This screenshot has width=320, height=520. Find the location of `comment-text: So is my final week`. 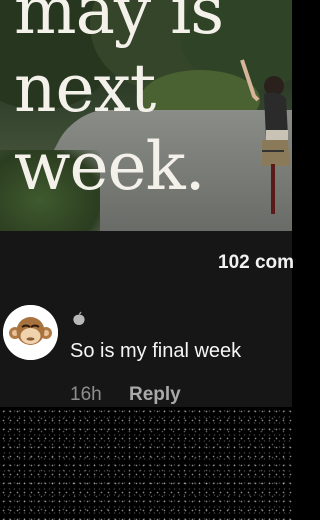

comment-text: So is my final week is located at coordinates (156, 351).